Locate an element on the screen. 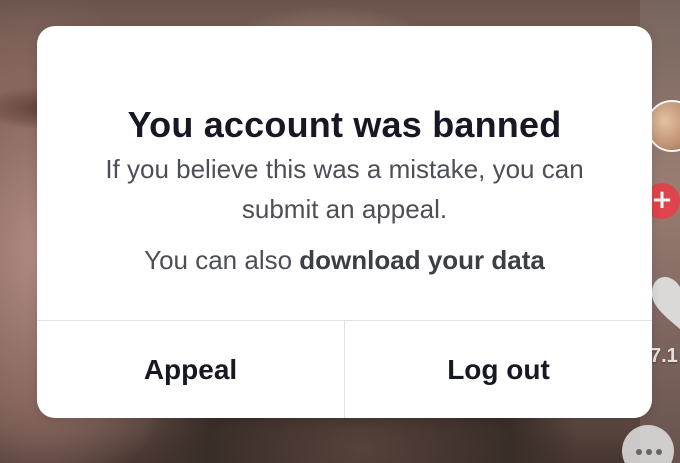 The image size is (680, 463). logout-button: Log out is located at coordinates (498, 369).